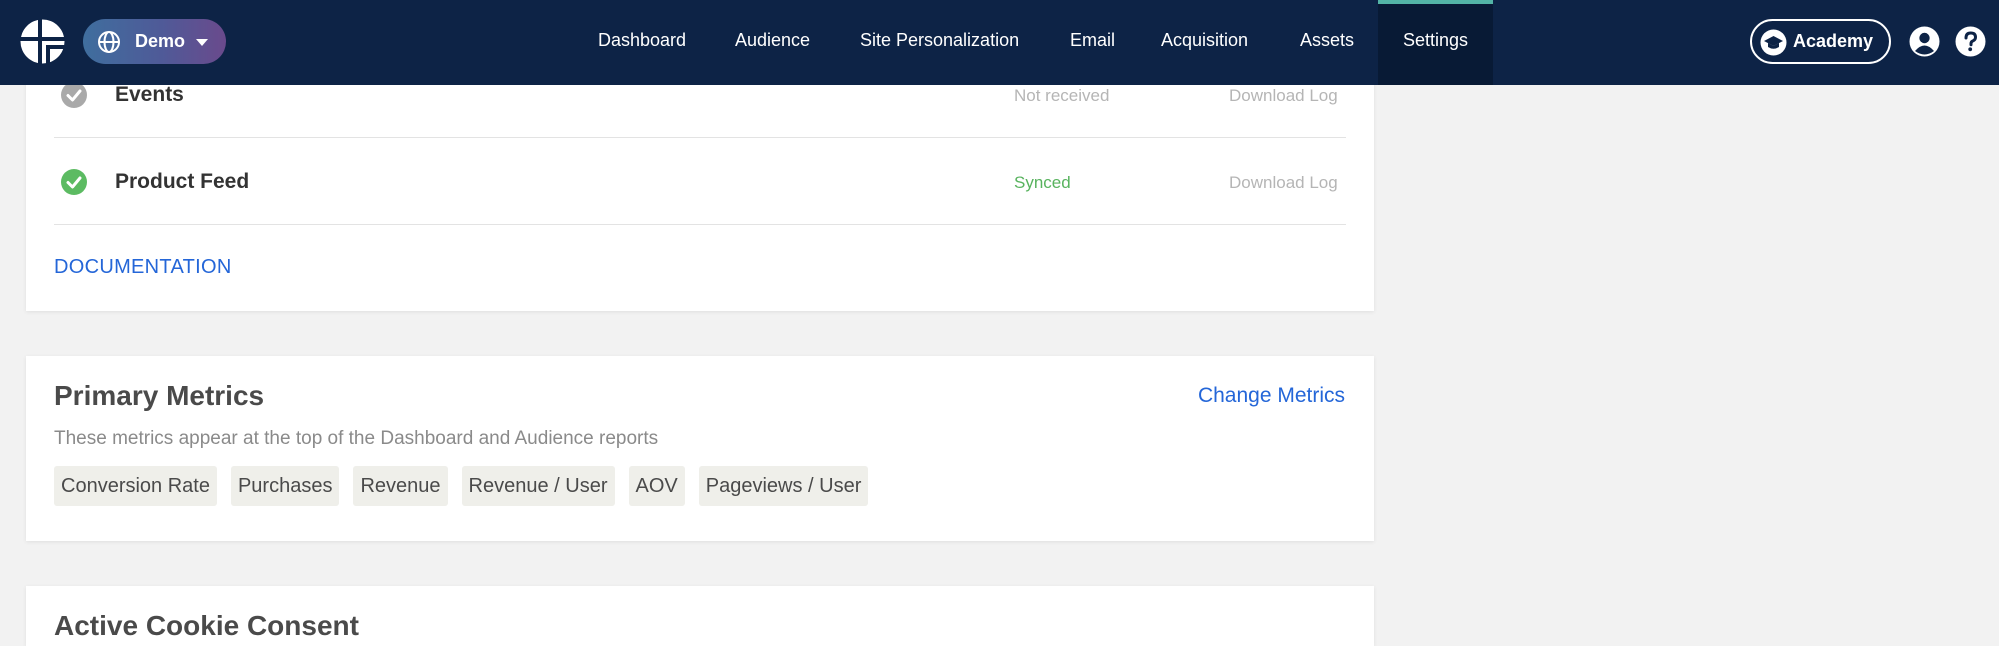 Image resolution: width=1999 pixels, height=646 pixels. Describe the element at coordinates (1092, 42) in the screenshot. I see `nav-item-email: Email` at that location.